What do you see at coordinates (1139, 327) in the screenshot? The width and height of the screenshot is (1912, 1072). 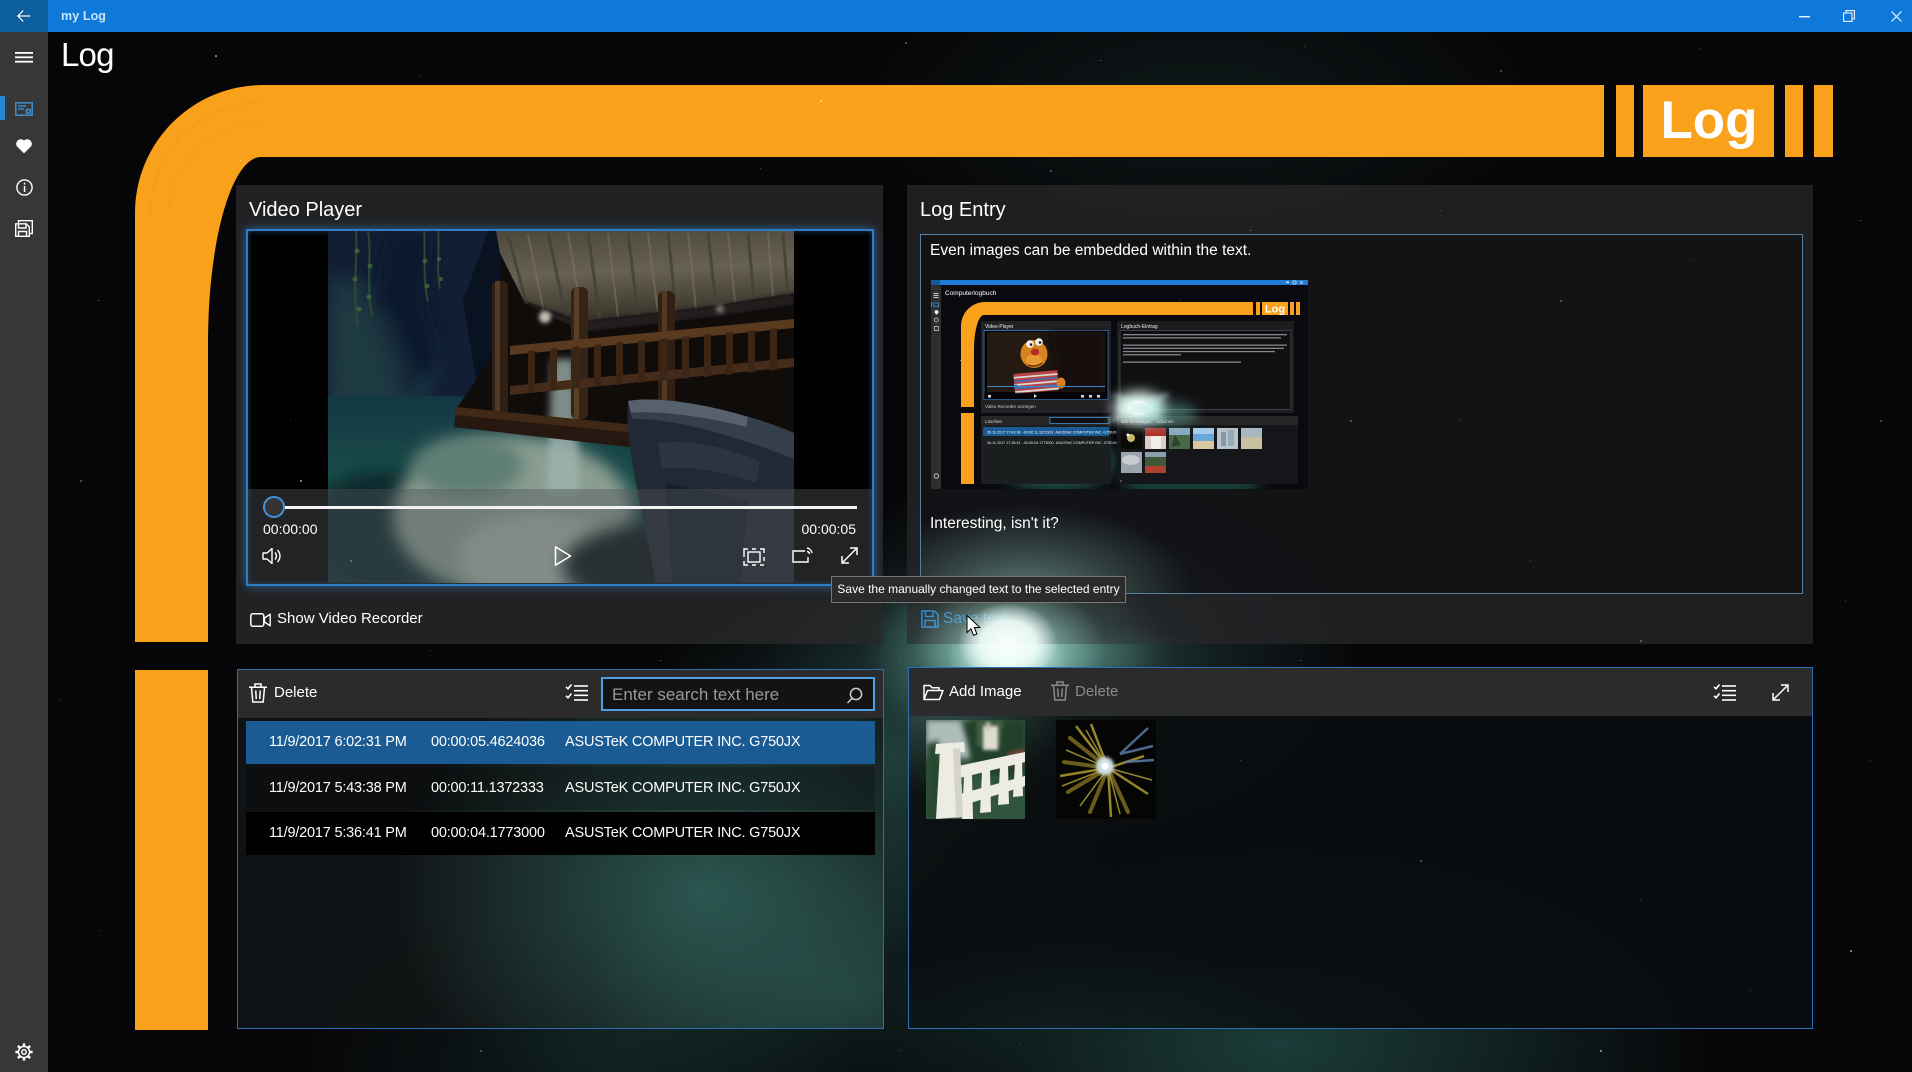 I see `svg-text: Logbuch-Eintrag` at bounding box center [1139, 327].